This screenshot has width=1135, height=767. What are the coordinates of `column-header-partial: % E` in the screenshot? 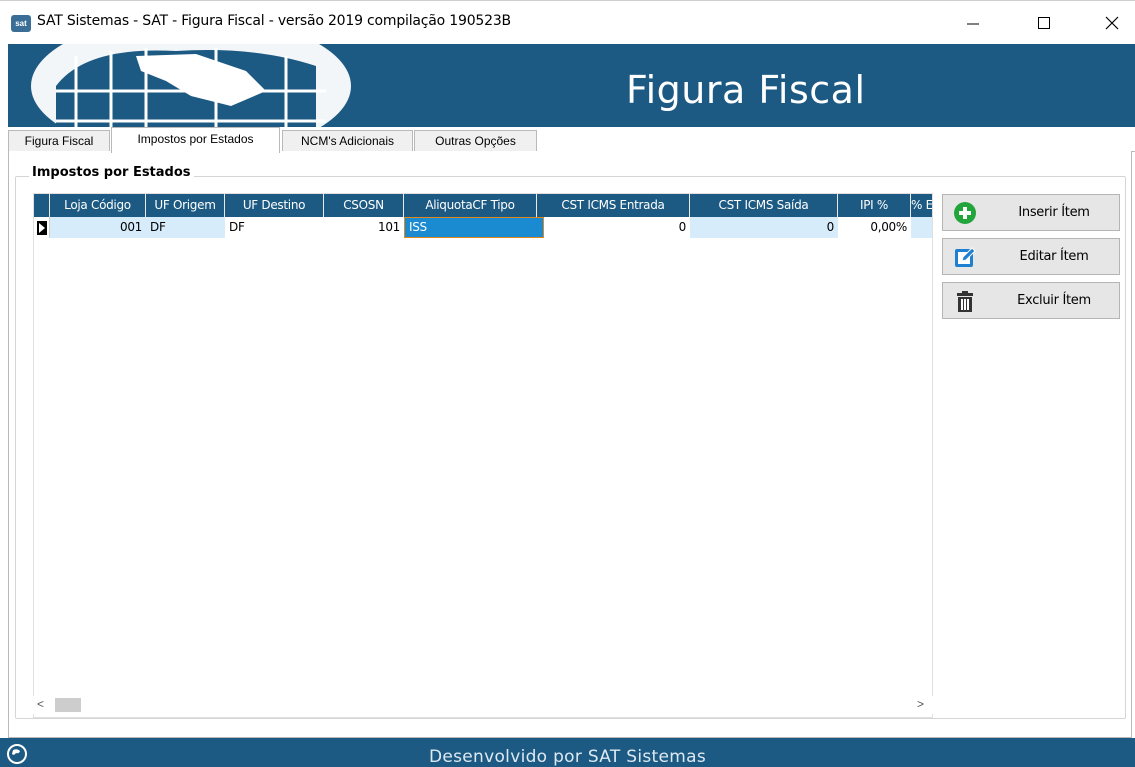 It's located at (921, 205).